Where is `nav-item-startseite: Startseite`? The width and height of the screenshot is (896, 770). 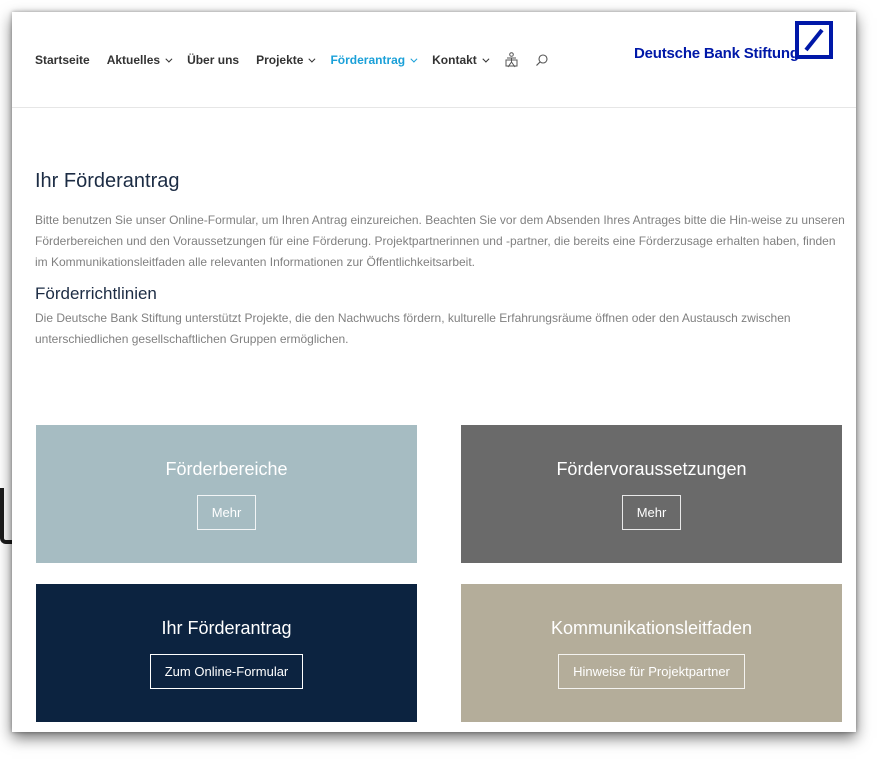
nav-item-startseite: Startseite is located at coordinates (62, 60).